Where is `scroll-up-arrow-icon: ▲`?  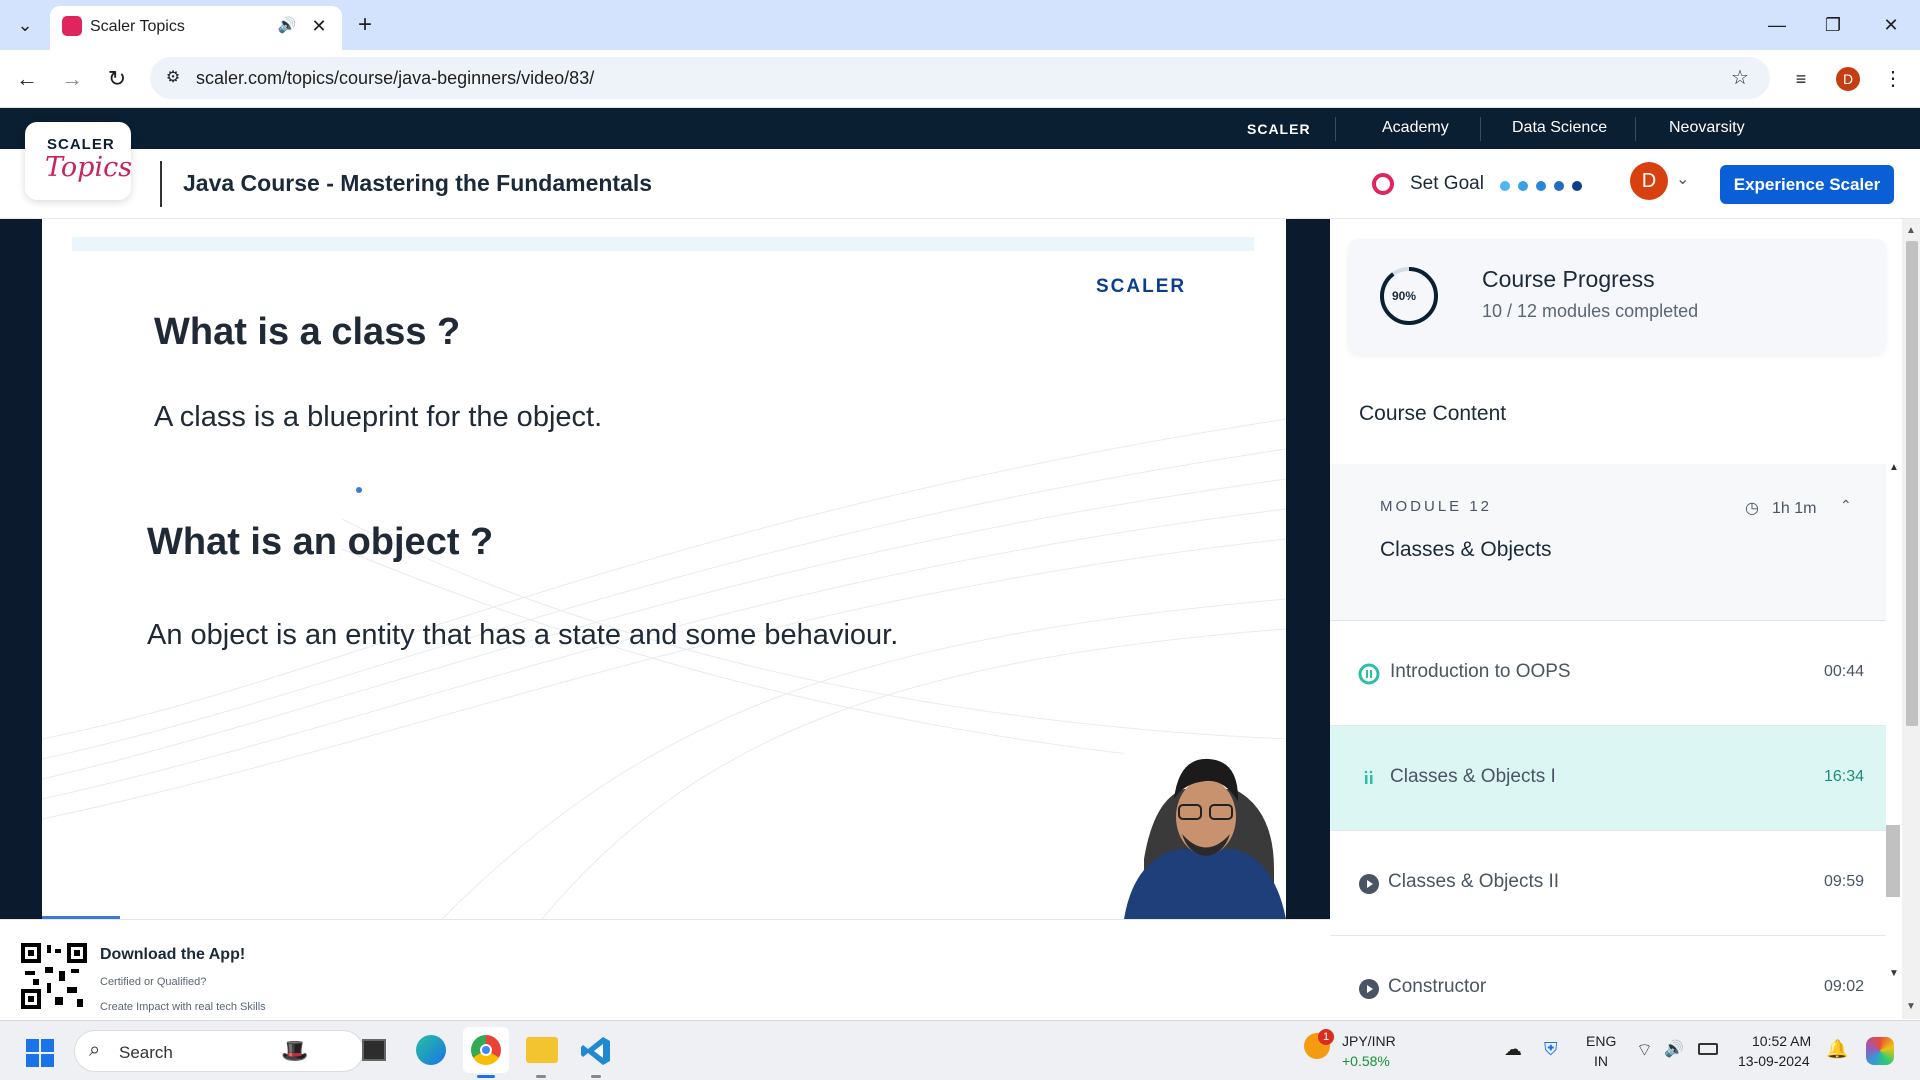 scroll-up-arrow-icon: ▲ is located at coordinates (1894, 467).